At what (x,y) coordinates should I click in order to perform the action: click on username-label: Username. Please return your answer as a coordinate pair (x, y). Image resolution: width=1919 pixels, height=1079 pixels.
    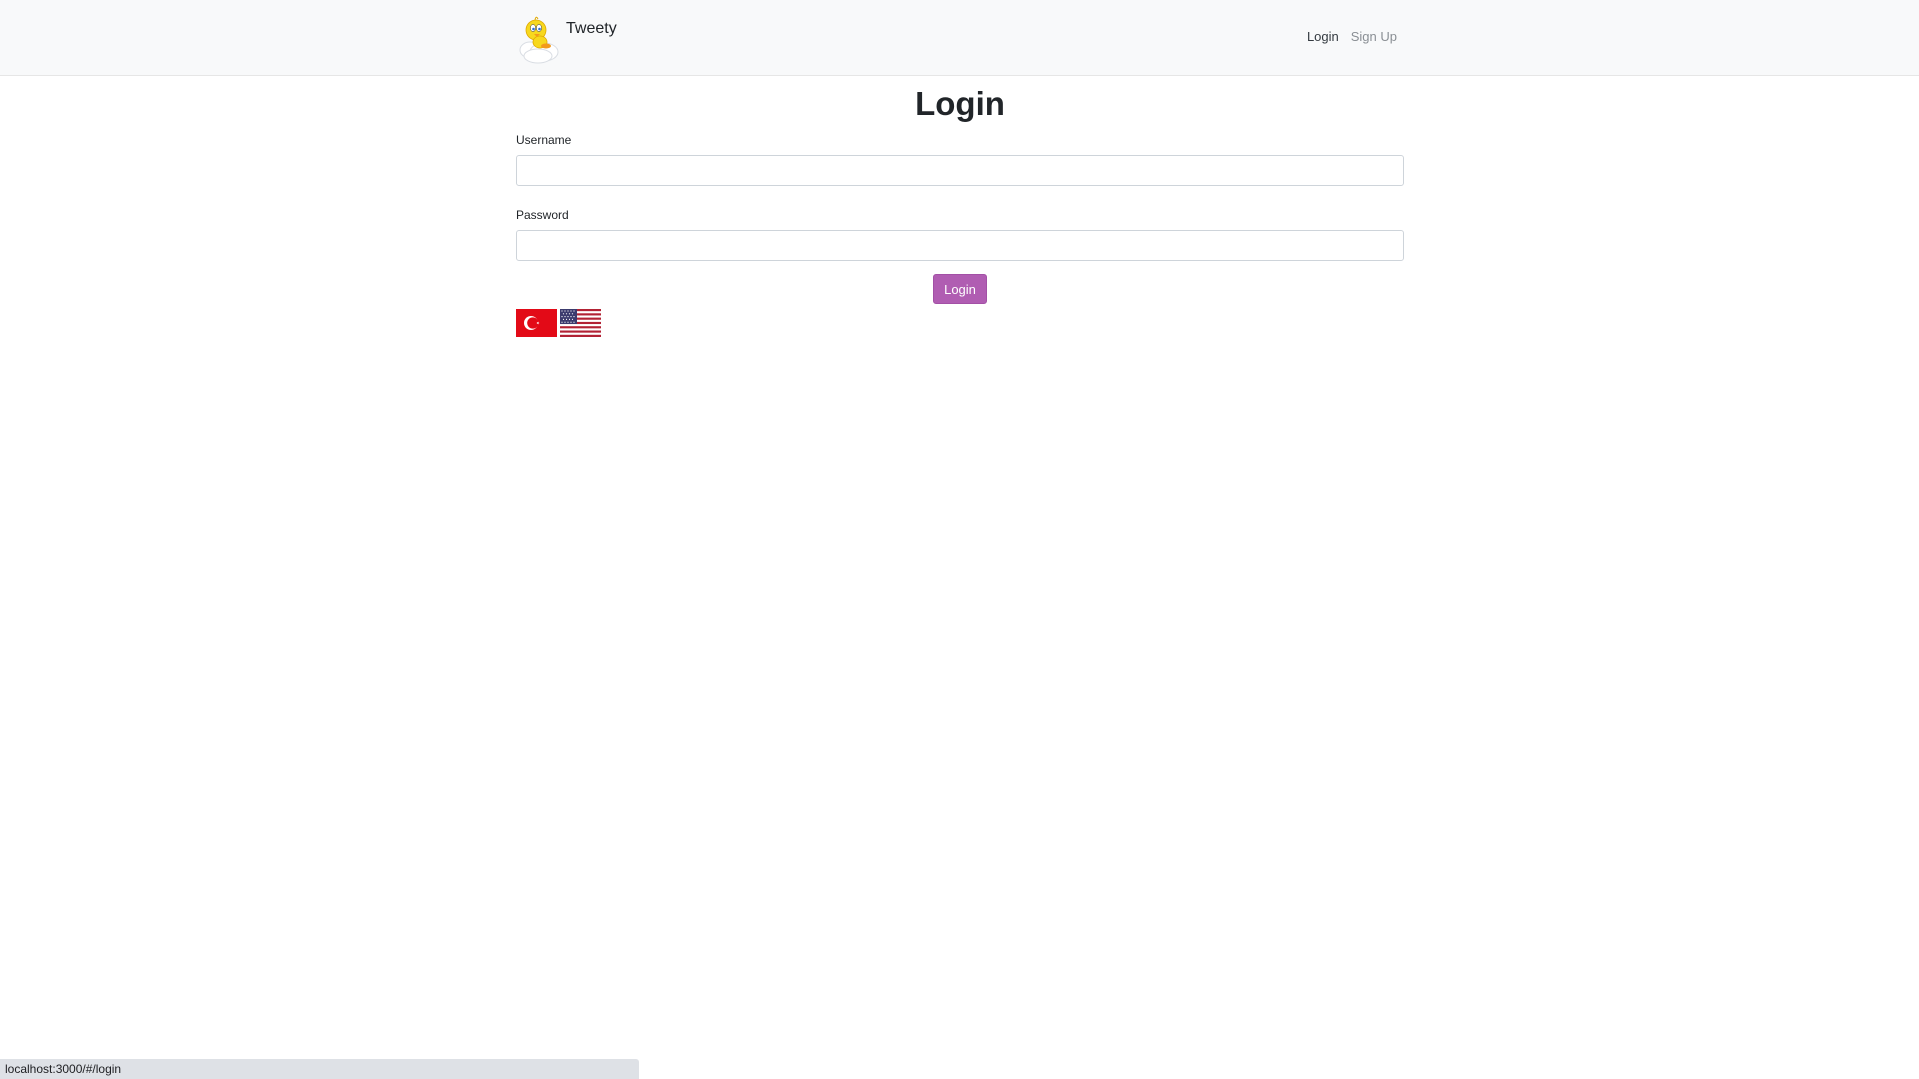
    Looking at the image, I should click on (544, 140).